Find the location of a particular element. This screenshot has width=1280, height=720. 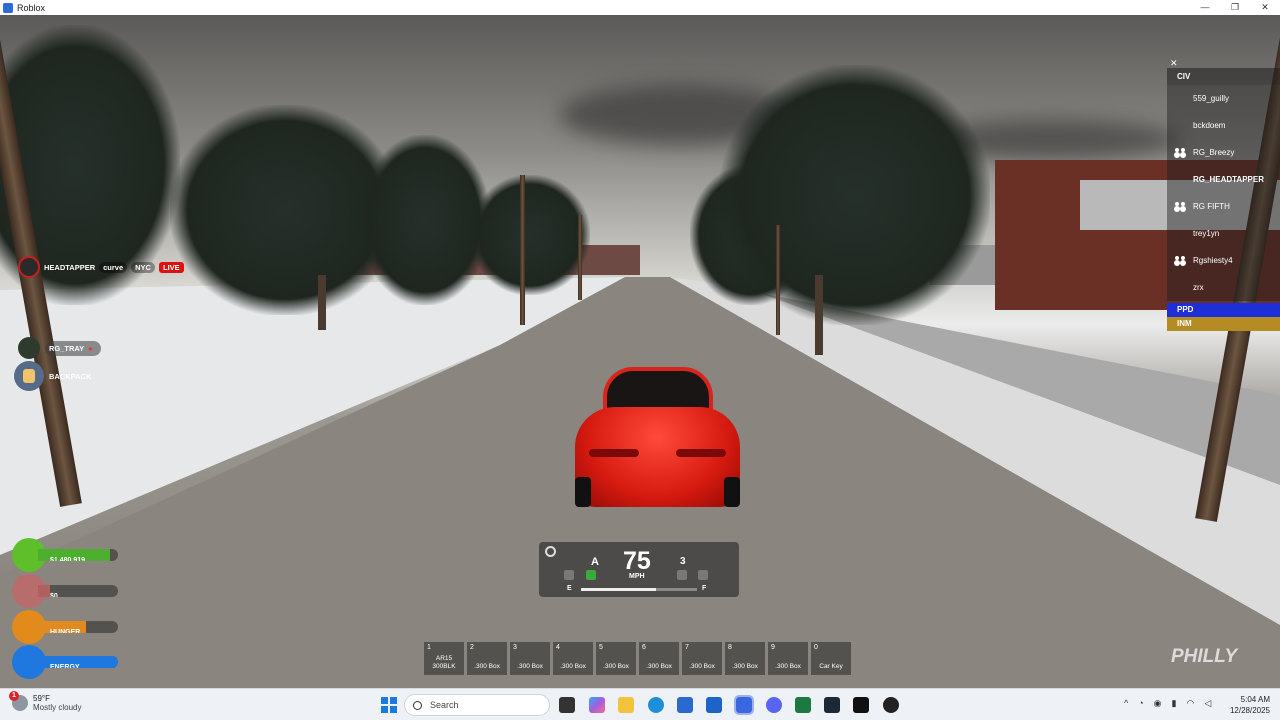

headlight-icon is located at coordinates (703, 575).